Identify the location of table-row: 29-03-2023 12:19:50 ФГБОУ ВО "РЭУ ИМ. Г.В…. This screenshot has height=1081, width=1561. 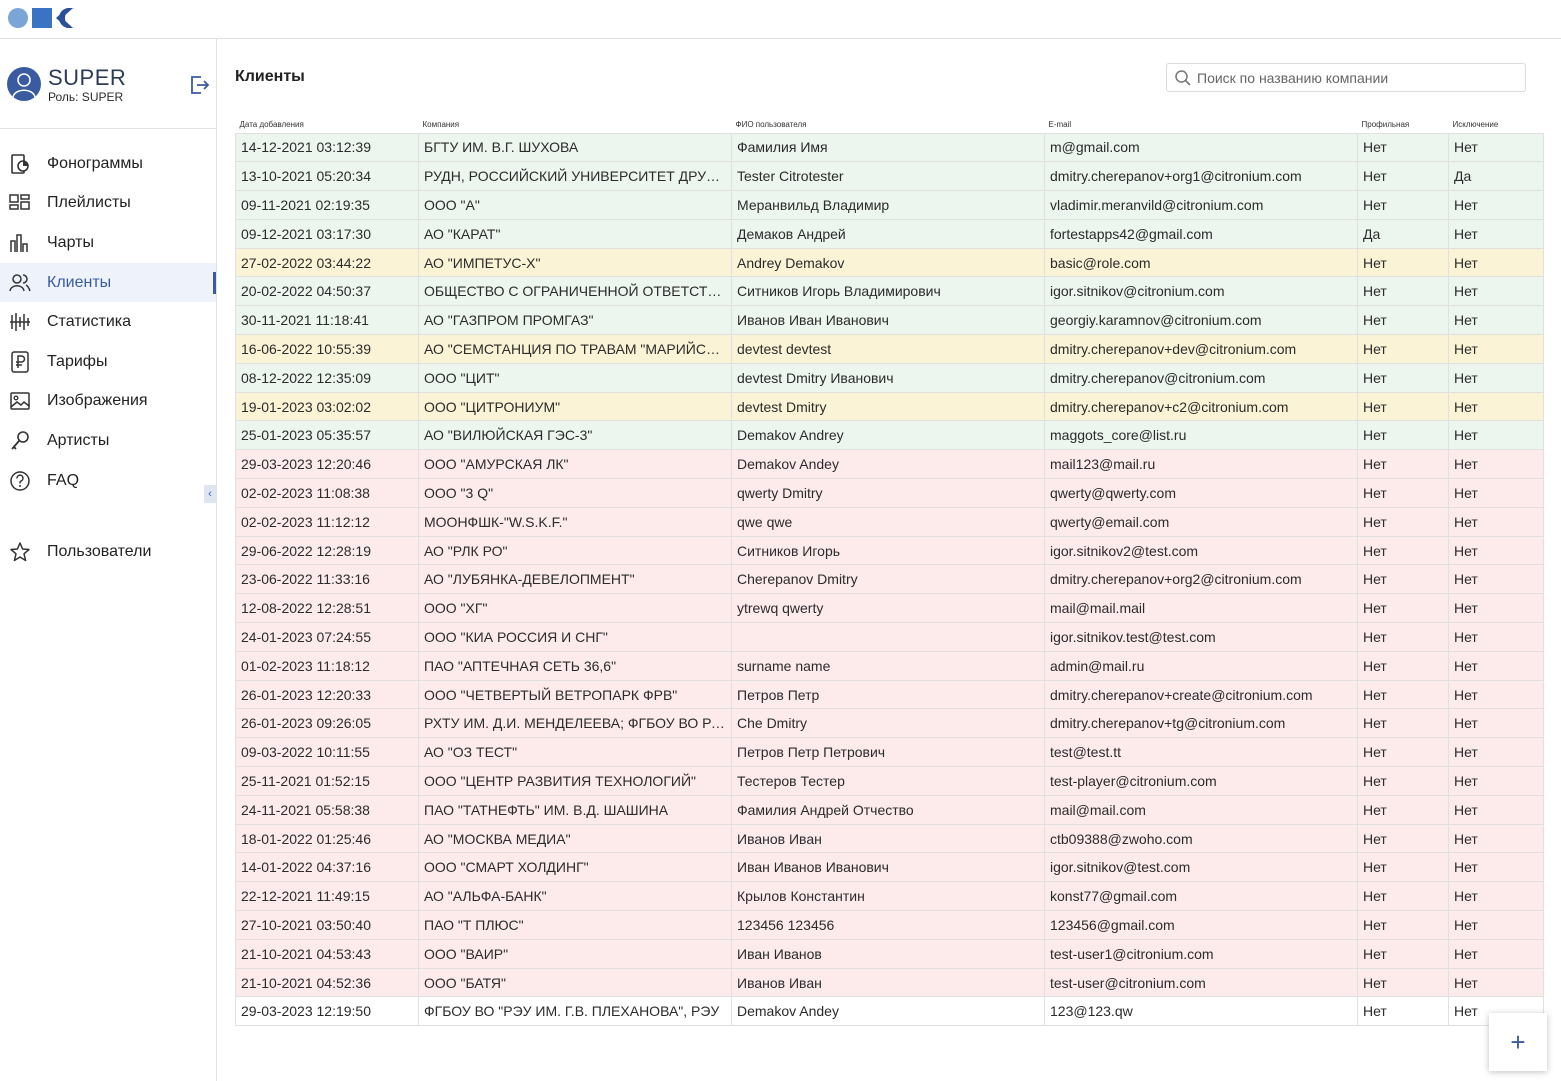
(889, 1011).